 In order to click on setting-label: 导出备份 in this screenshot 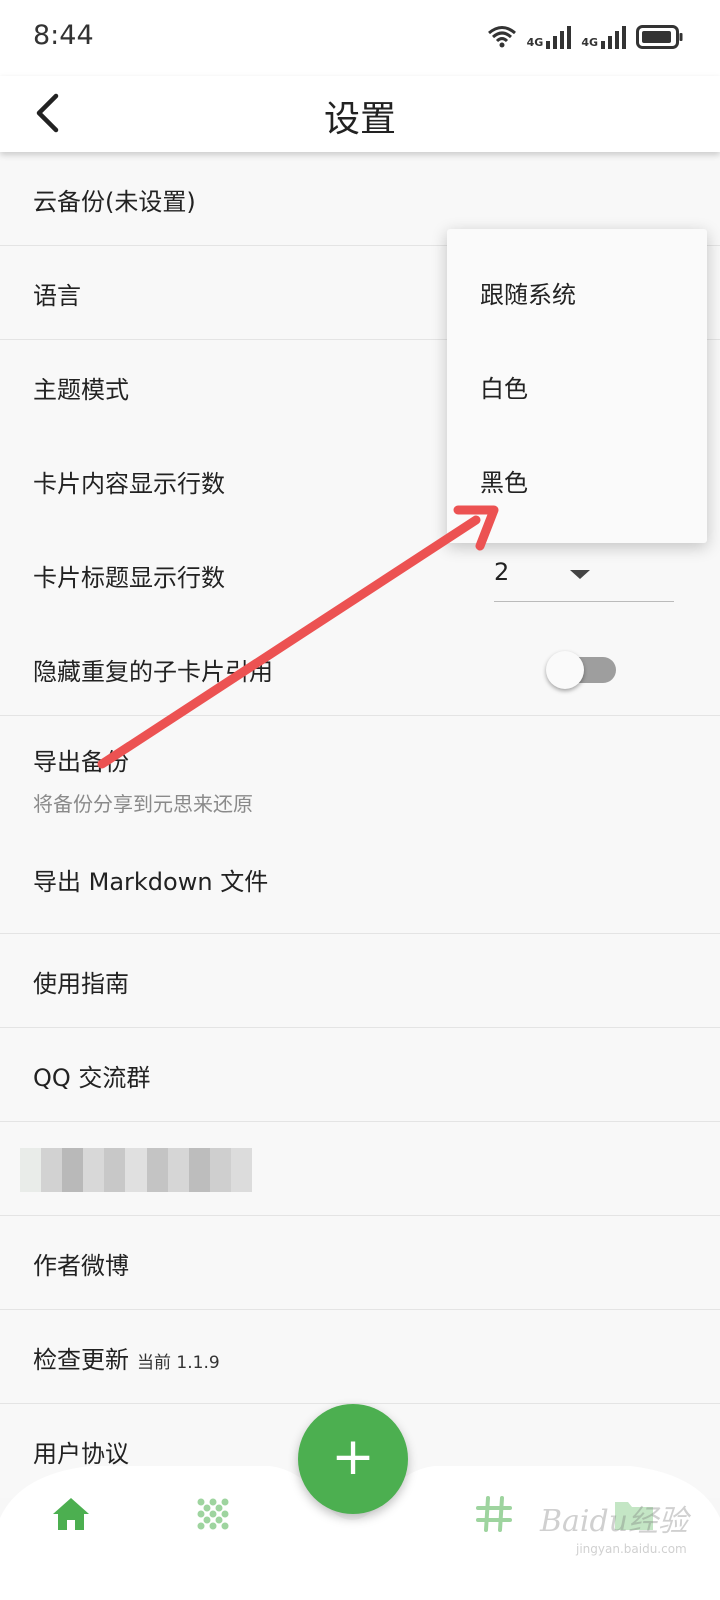, I will do `click(81, 762)`.